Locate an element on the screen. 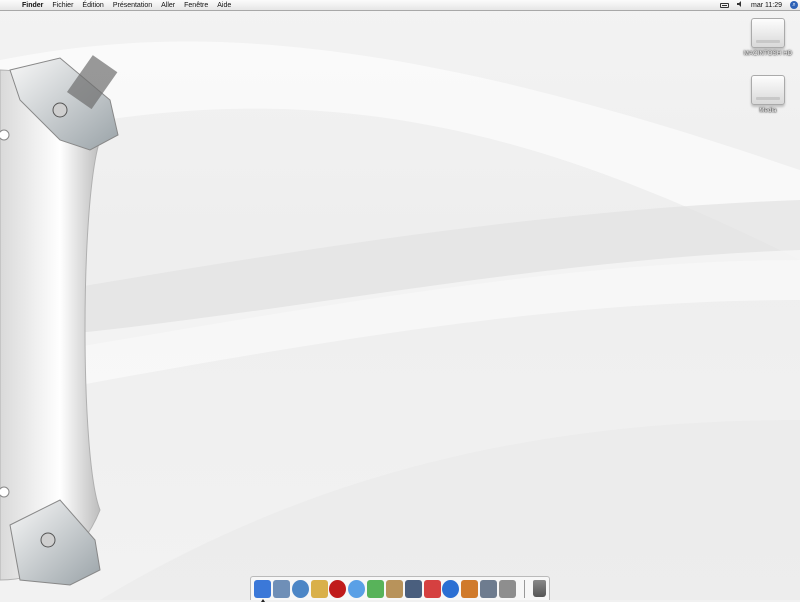 The width and height of the screenshot is (800, 602). dock-ical-icon is located at coordinates (432, 588).